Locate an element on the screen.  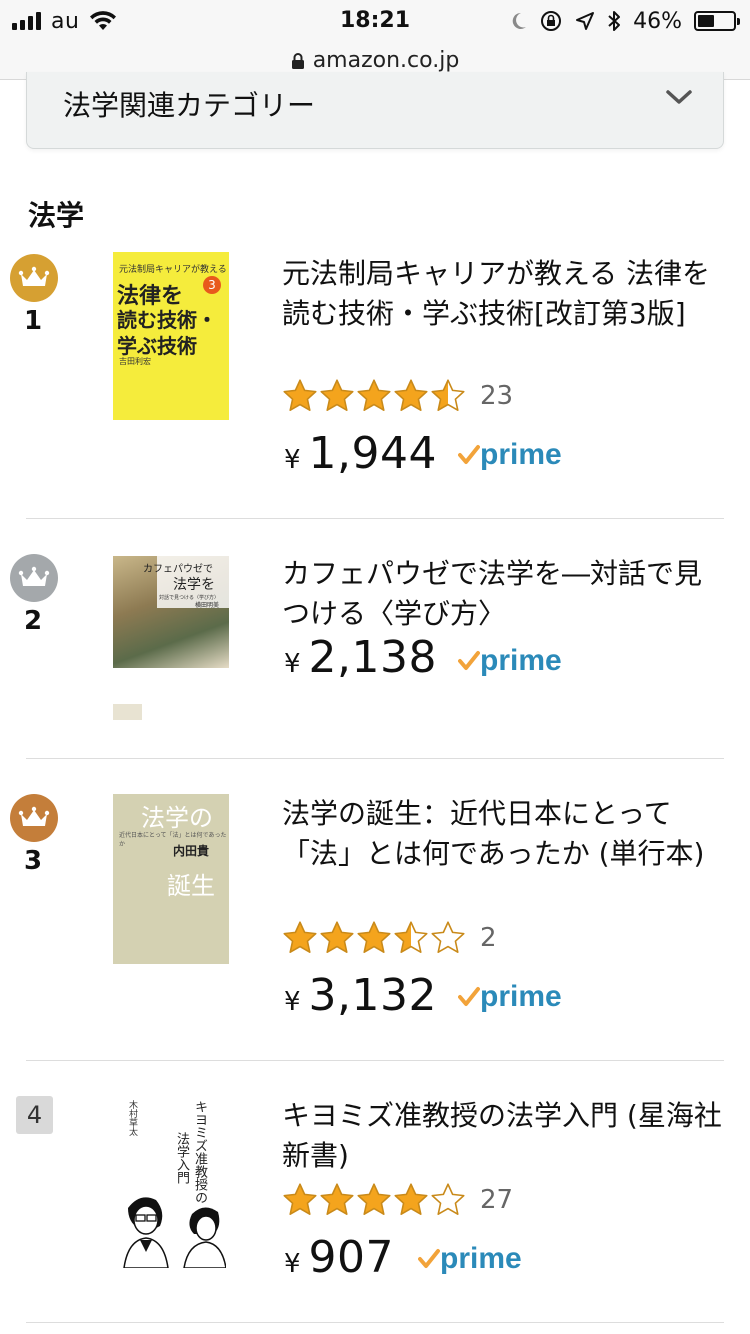
product-title: カフェパウゼで法学を―対話で見つける〈学び方〉 is located at coordinates (502, 594).